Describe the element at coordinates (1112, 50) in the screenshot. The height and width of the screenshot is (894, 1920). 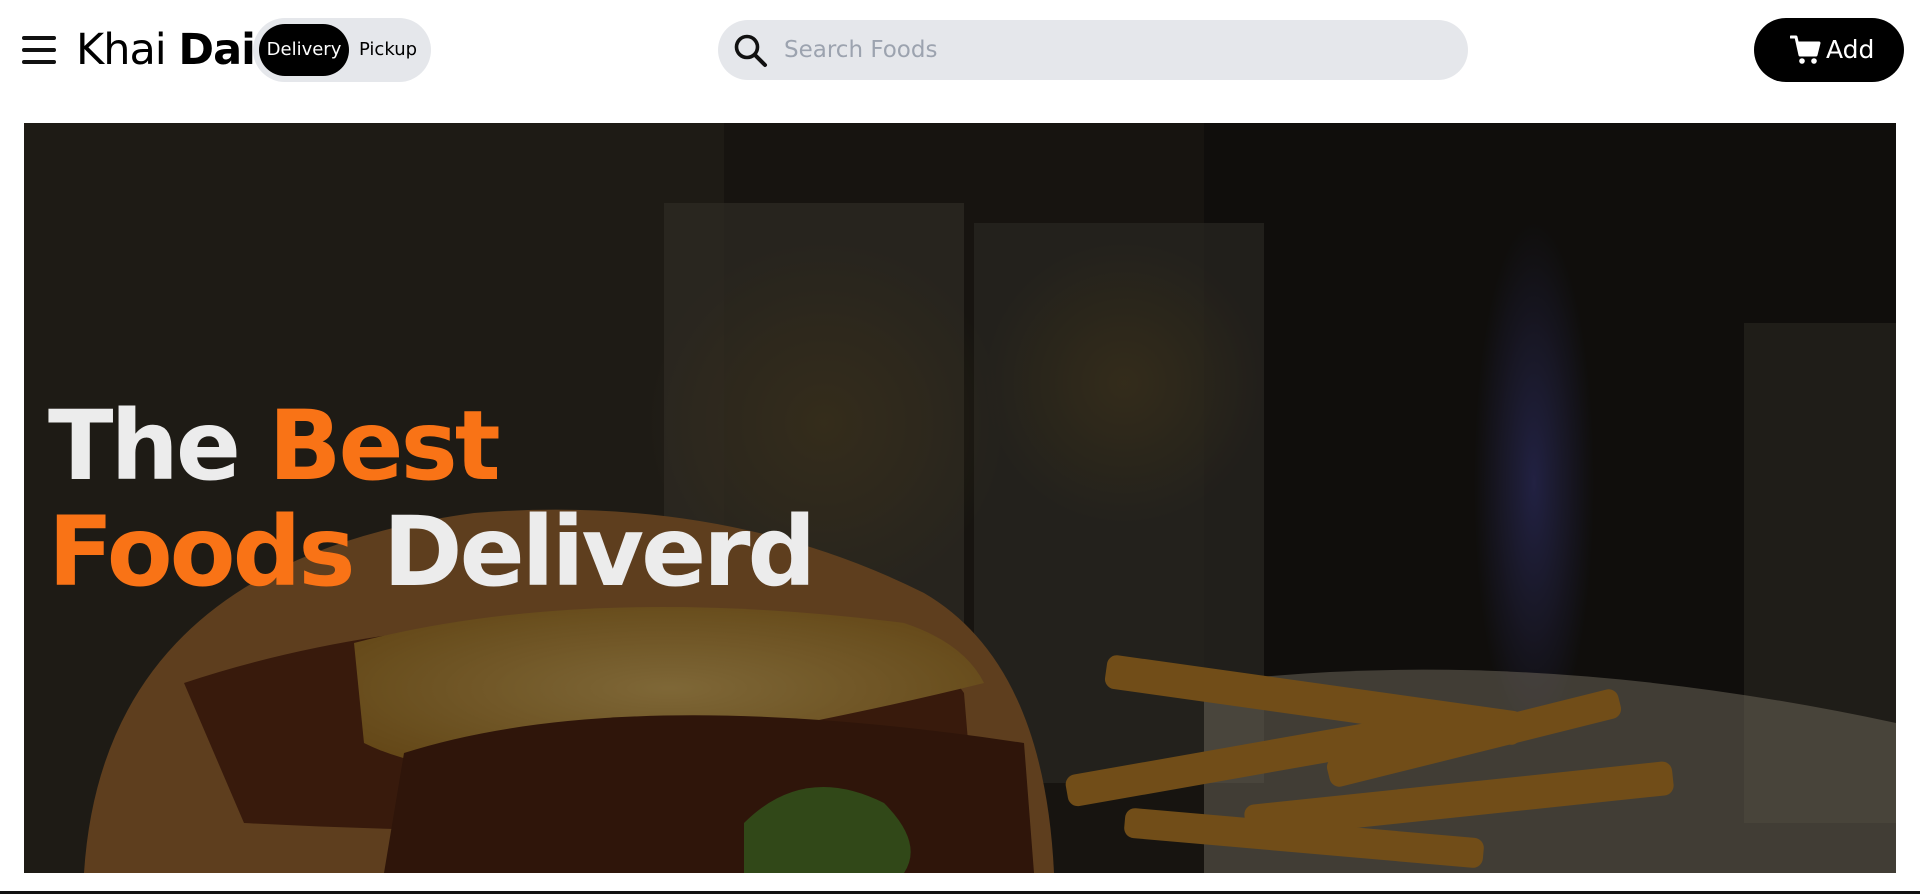
I see `search-input` at that location.